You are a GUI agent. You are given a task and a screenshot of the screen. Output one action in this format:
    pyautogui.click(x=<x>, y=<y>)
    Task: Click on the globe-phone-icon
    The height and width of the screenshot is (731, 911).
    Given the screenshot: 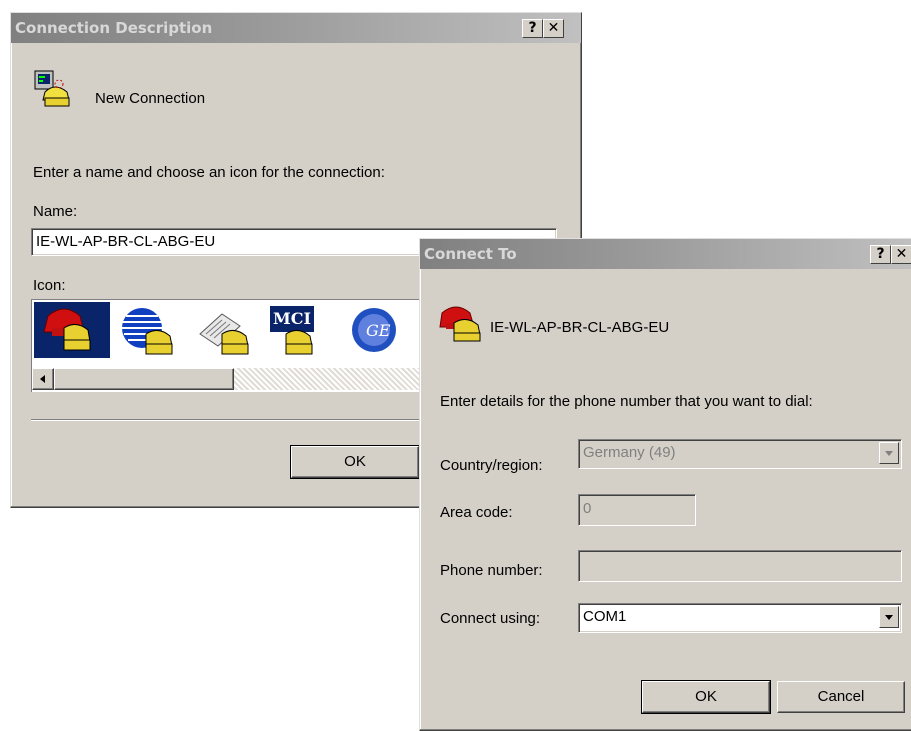 What is the action you would take?
    pyautogui.click(x=151, y=331)
    